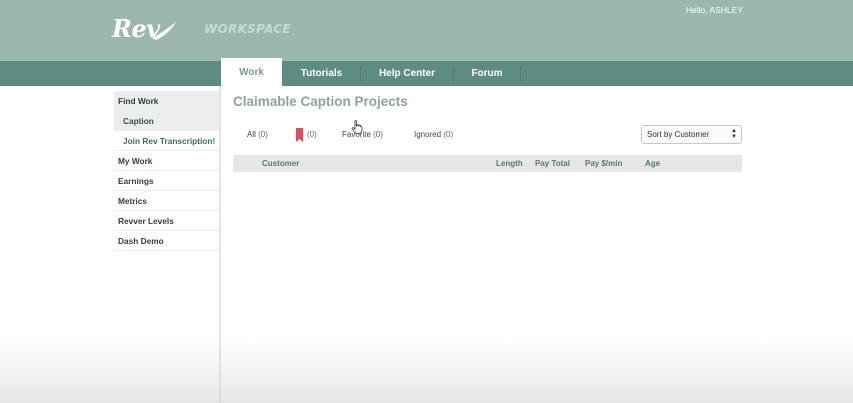  Describe the element at coordinates (487, 163) in the screenshot. I see `table-header: Customer Length Pay Total Pay $/min Age` at that location.